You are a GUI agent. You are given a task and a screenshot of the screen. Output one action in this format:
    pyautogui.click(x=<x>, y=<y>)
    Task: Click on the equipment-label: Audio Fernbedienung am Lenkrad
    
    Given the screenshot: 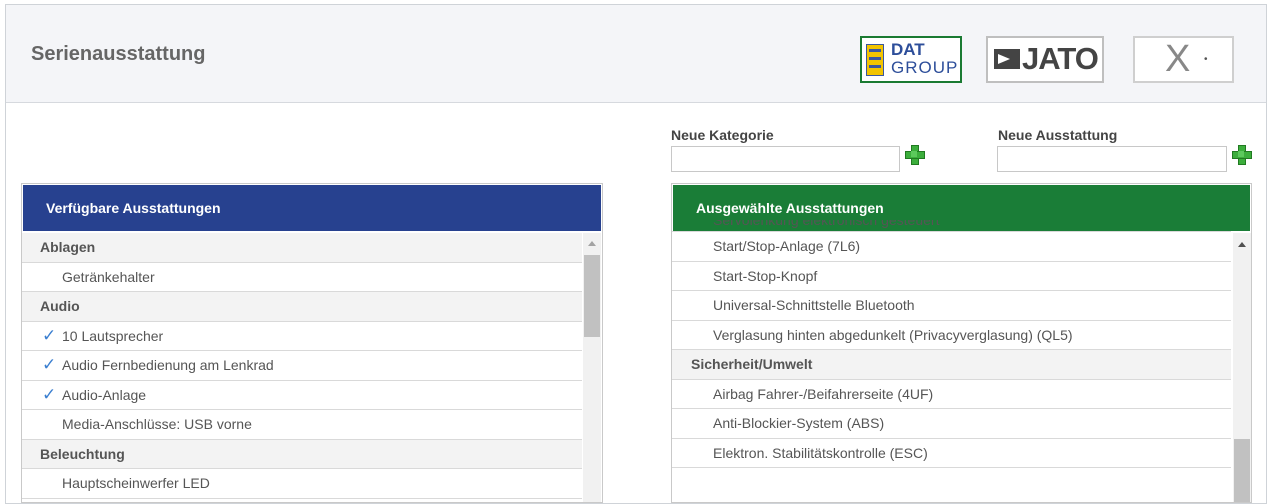 What is the action you would take?
    pyautogui.click(x=168, y=365)
    